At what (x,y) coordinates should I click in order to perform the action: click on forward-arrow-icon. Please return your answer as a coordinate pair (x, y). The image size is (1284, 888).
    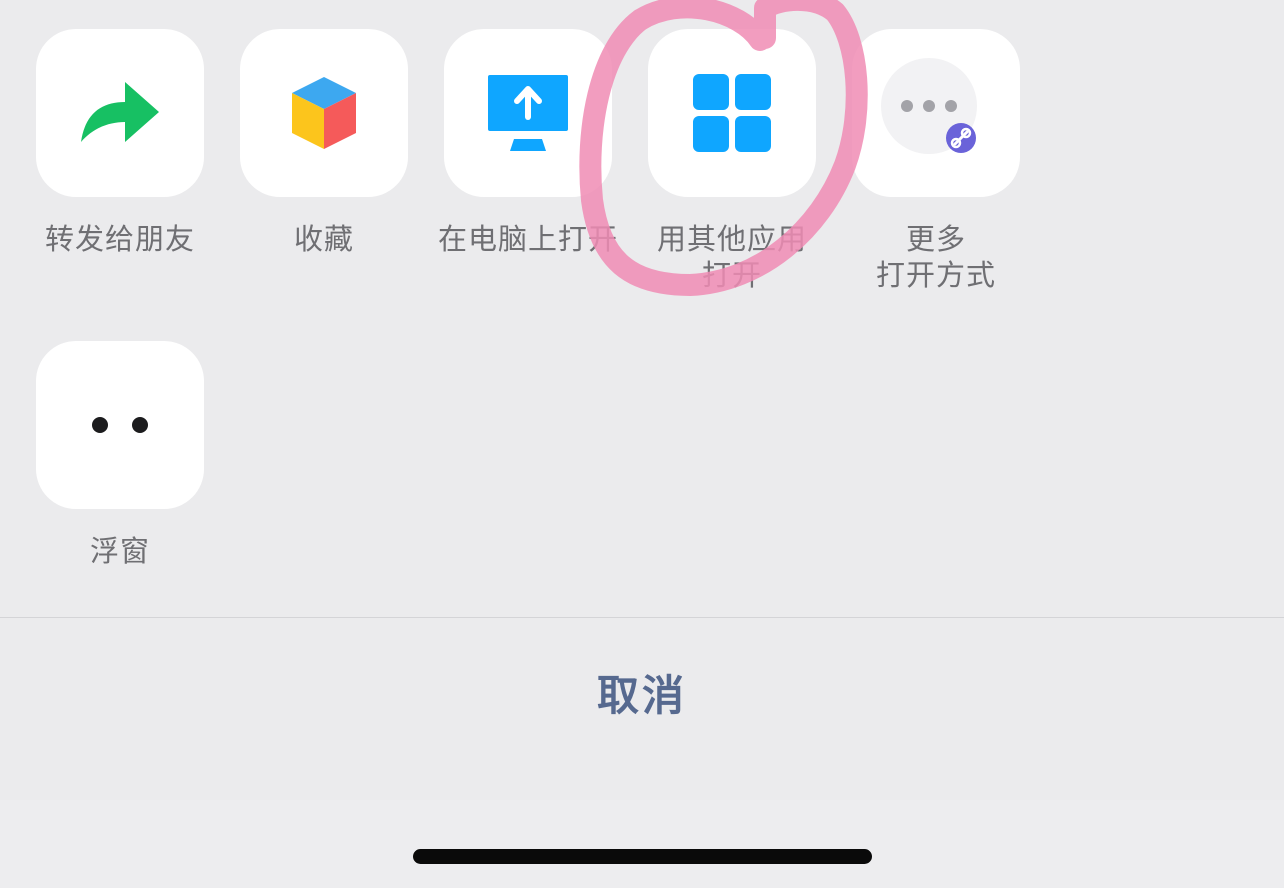
    Looking at the image, I should click on (120, 112).